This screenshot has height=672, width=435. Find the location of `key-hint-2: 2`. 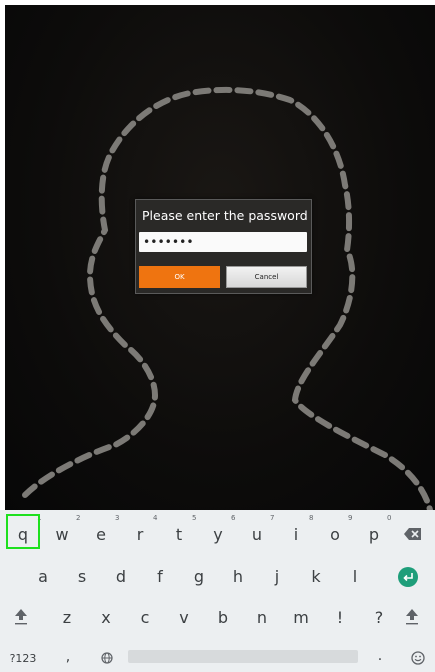

key-hint-2: 2 is located at coordinates (78, 518).